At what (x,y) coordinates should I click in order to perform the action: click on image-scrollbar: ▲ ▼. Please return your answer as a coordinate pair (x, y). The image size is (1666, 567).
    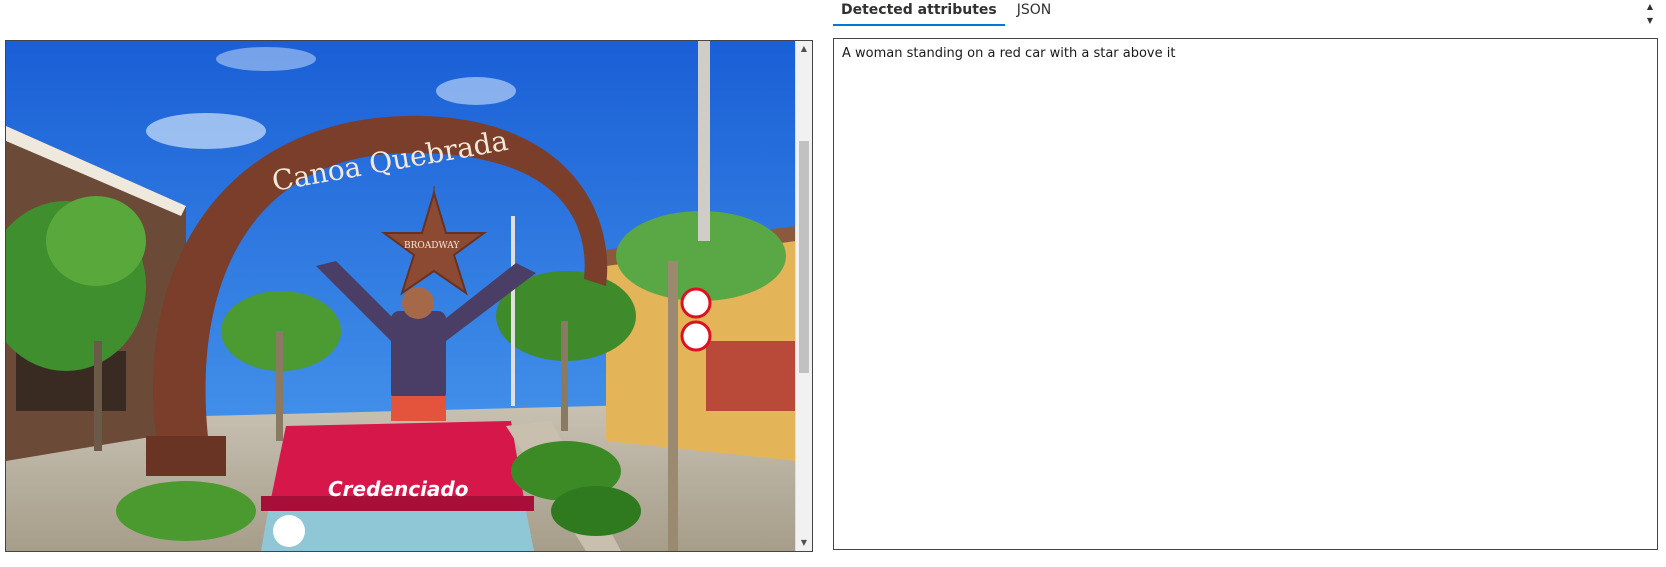
    Looking at the image, I should click on (803, 296).